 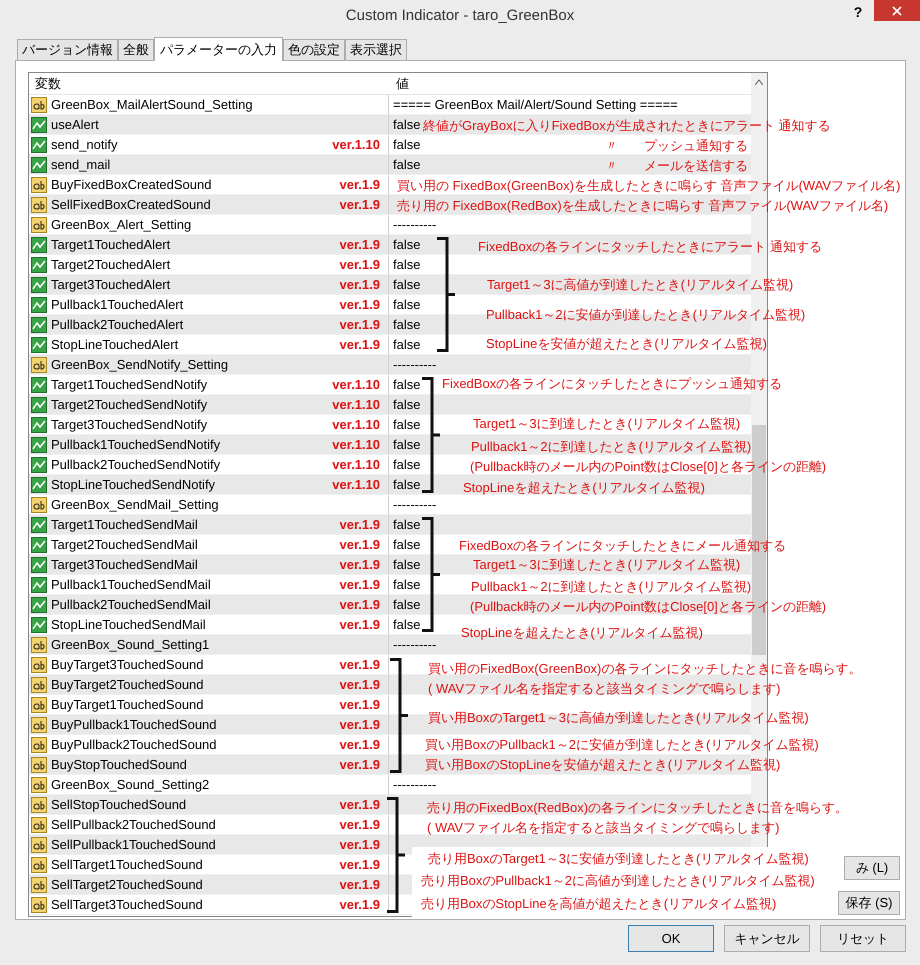 I want to click on parameter-name: Pullback2TouchedSendMail, so click(x=131, y=605).